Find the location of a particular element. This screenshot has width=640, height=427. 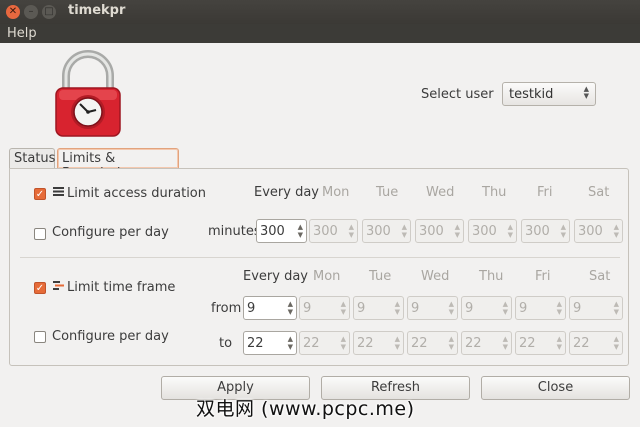

minutes-sat-spinner: 300 ▲ ▼ is located at coordinates (598, 231).